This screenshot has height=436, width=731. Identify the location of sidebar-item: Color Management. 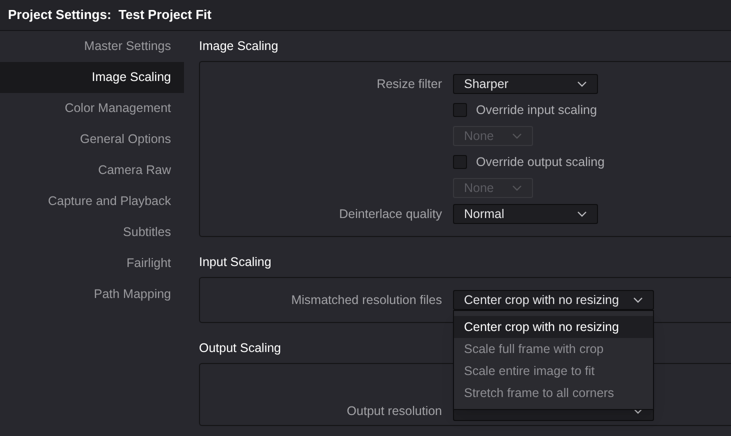
(92, 108).